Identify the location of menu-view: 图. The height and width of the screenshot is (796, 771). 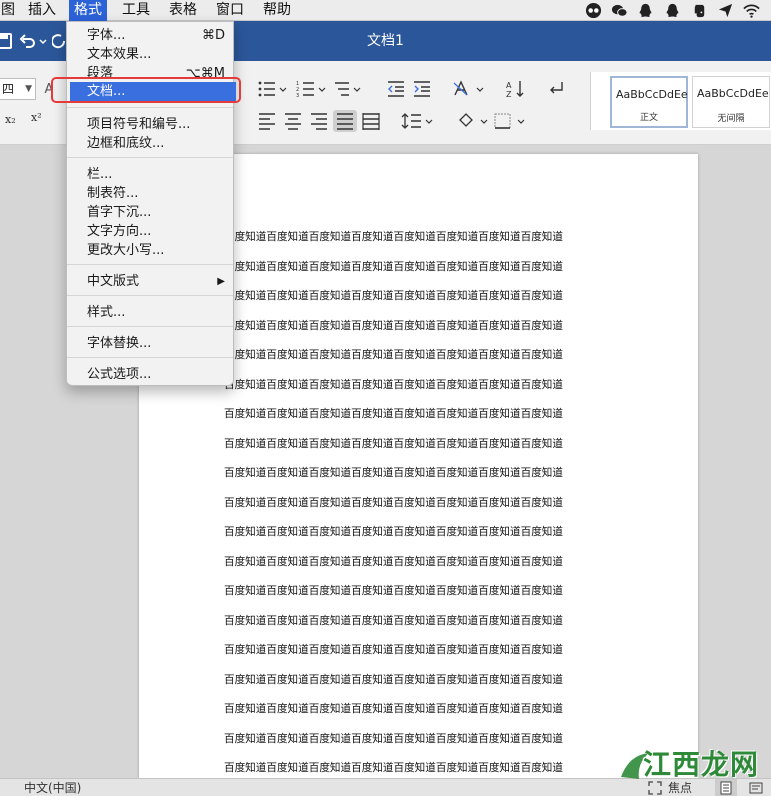
(10, 10).